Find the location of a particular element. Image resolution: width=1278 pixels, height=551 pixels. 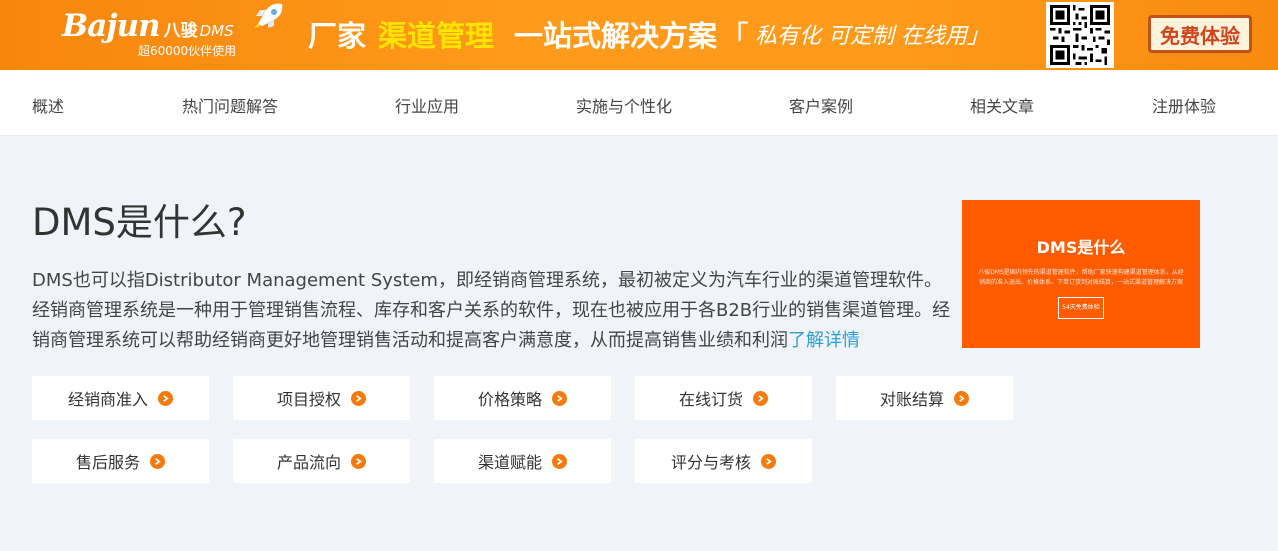

feature-button-dealer-admission: 经销商准入 is located at coordinates (120, 398).